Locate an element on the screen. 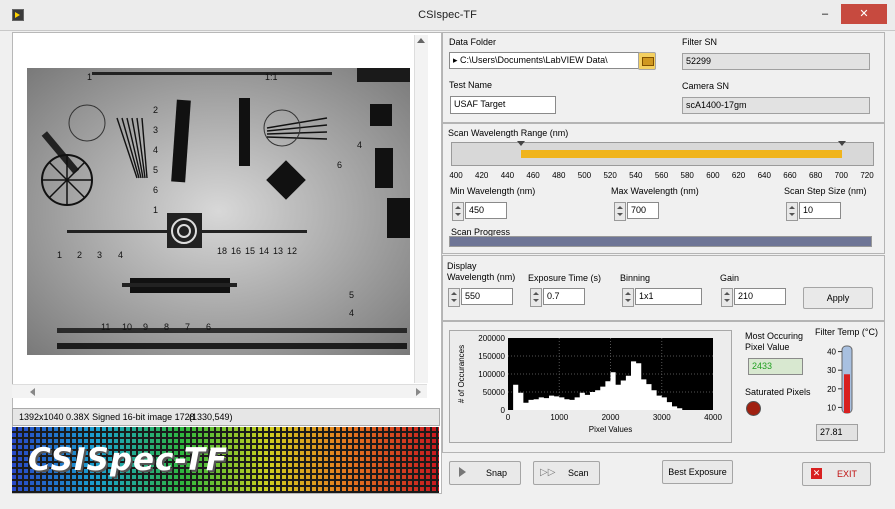 The width and height of the screenshot is (895, 509). image-horizontal-scrollbar is located at coordinates (219, 391).